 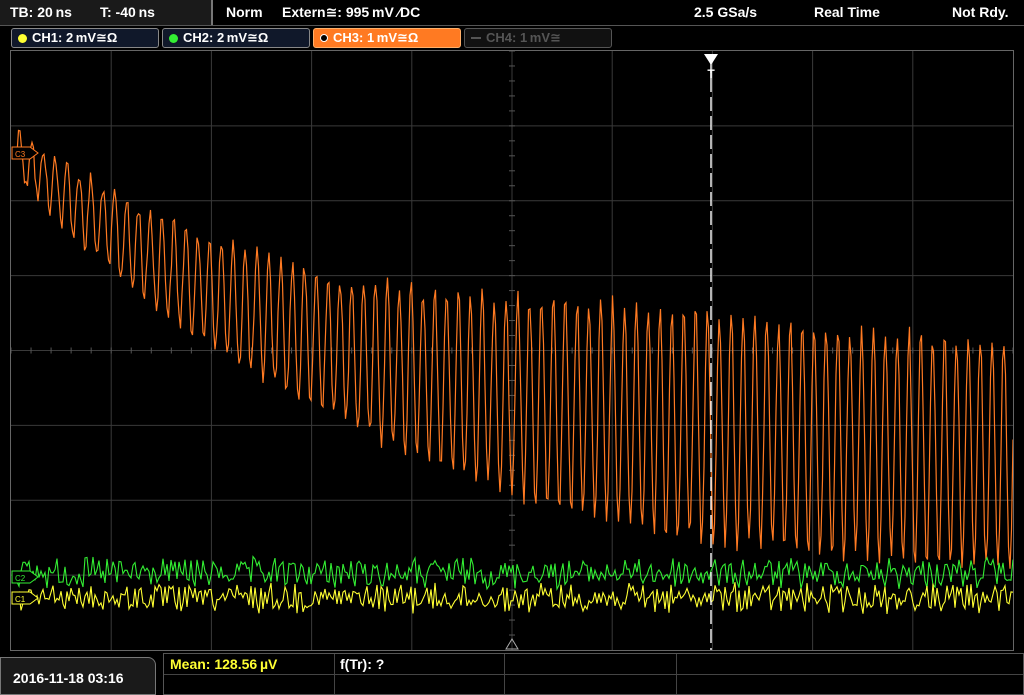 I want to click on channel-tab-ch2-label: CH2: 2 mV≅Ω, so click(x=226, y=37).